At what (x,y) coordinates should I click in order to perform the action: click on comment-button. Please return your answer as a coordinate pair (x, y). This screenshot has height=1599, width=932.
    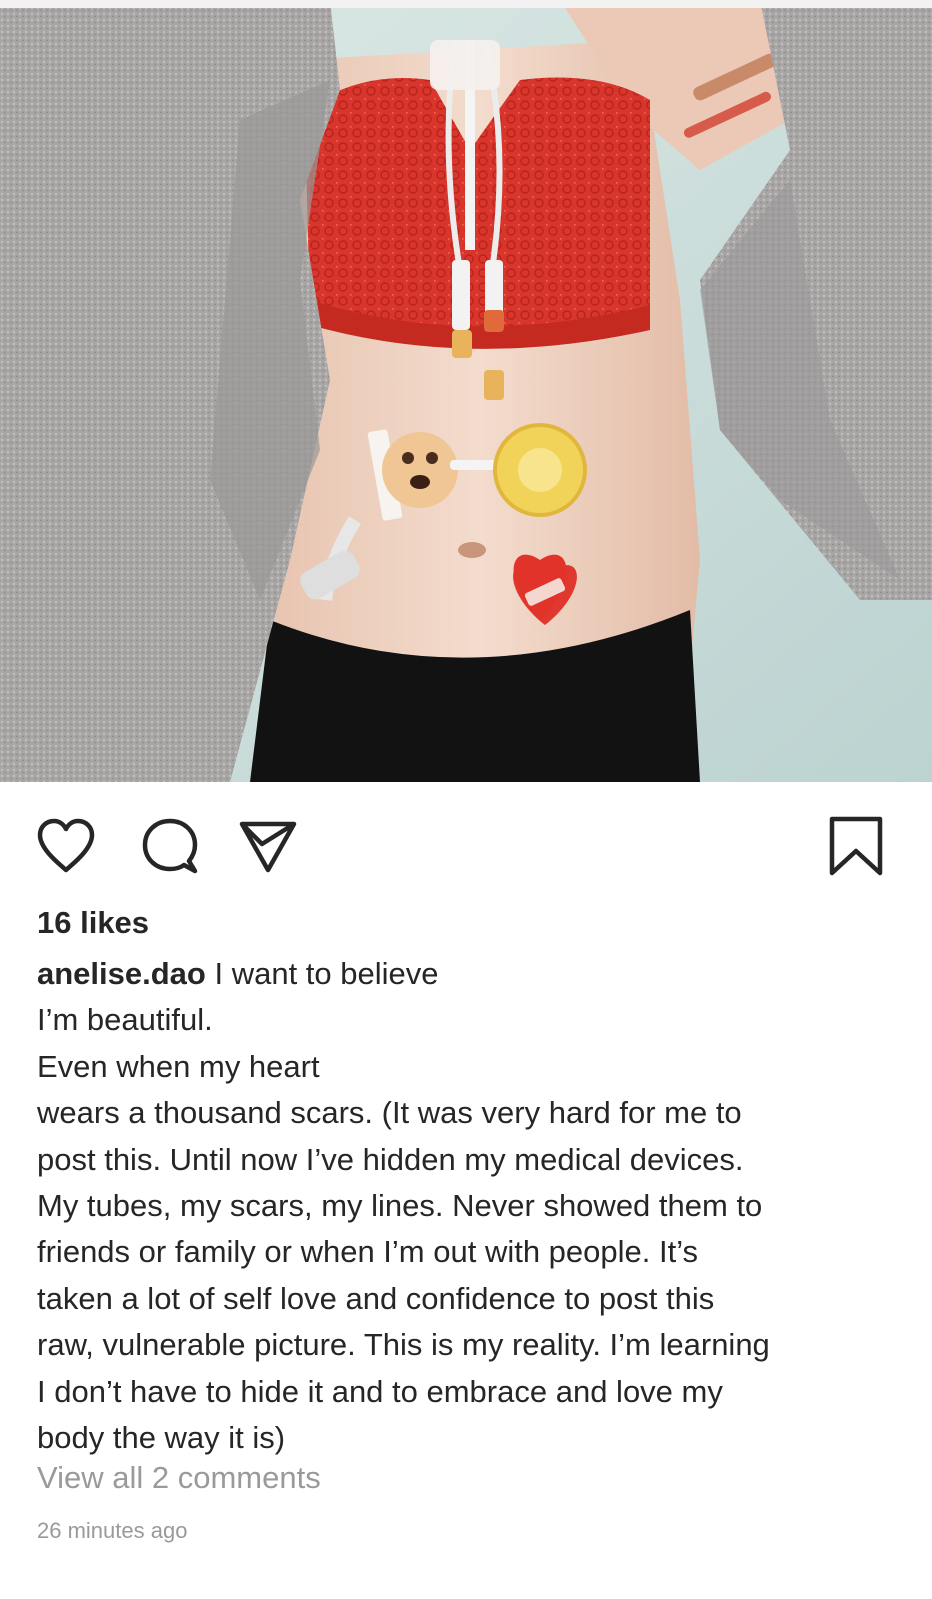
    Looking at the image, I should click on (170, 846).